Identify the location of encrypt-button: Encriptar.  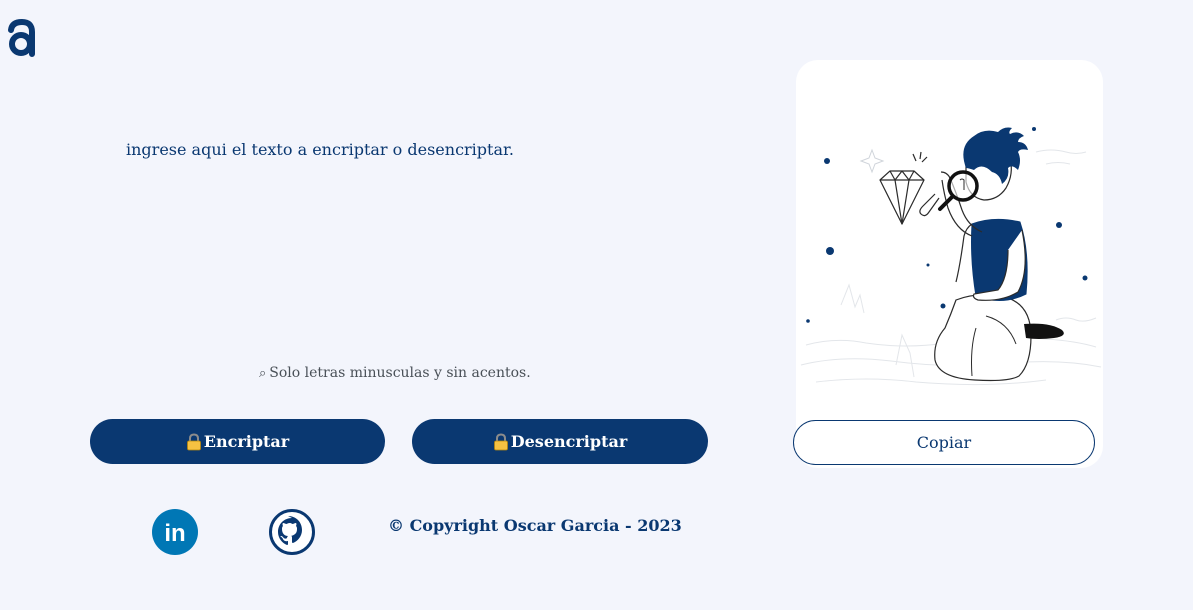
(237, 441).